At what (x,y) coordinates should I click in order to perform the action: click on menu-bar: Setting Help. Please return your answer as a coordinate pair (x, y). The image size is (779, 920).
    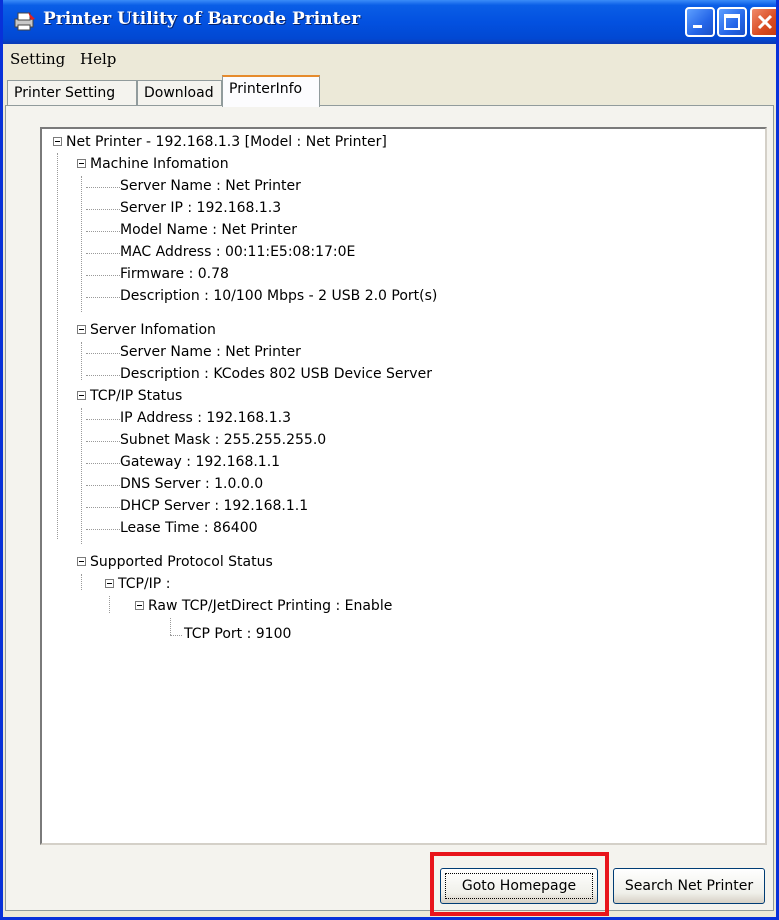
    Looking at the image, I should click on (389, 59).